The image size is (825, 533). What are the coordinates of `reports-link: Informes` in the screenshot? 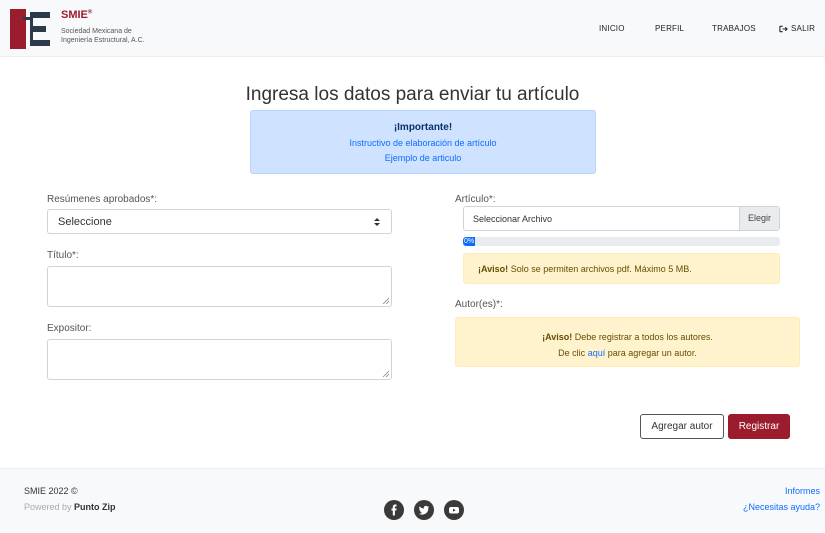 It's located at (802, 491).